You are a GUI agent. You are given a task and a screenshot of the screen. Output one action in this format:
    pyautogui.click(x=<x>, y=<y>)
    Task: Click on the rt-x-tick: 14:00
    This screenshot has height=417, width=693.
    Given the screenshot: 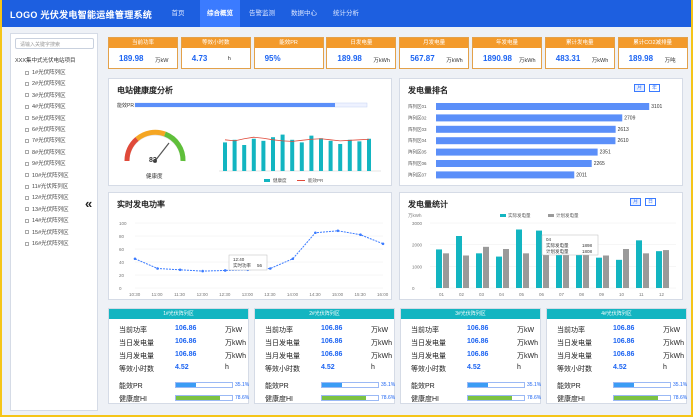 What is the action you would take?
    pyautogui.click(x=293, y=294)
    